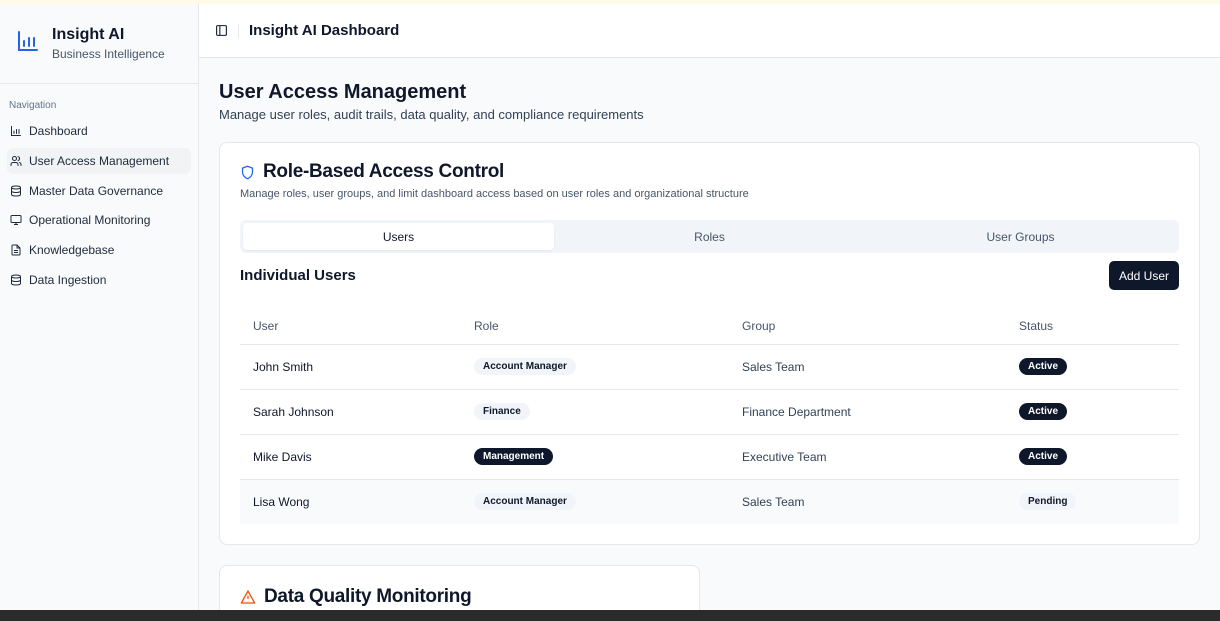 The width and height of the screenshot is (1220, 621). I want to click on sidebar-item-label: User Access Management, so click(99, 160).